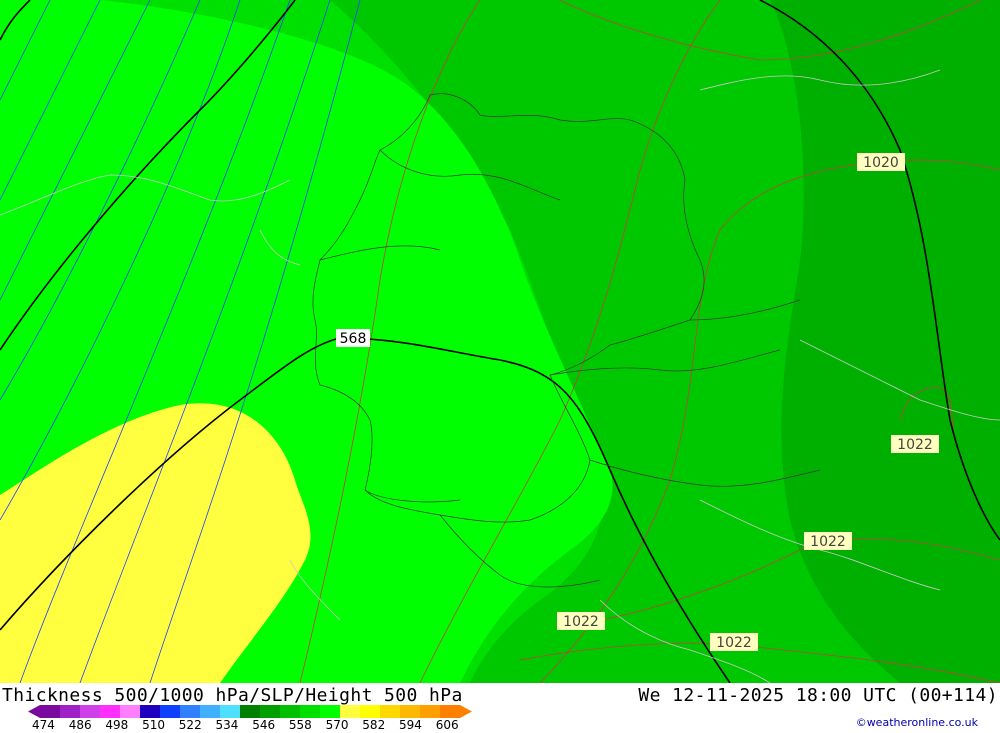 This screenshot has height=733, width=1000. Describe the element at coordinates (300, 725) in the screenshot. I see `legend-label: 558` at that location.